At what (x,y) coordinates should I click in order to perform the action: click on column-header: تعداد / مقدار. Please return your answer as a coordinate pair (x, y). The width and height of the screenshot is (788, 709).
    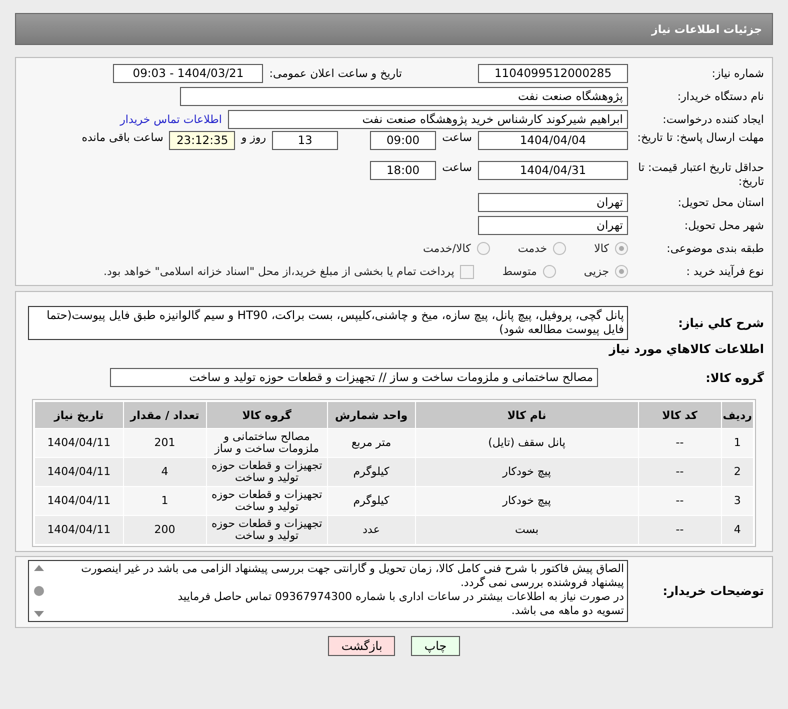
    Looking at the image, I should click on (165, 415).